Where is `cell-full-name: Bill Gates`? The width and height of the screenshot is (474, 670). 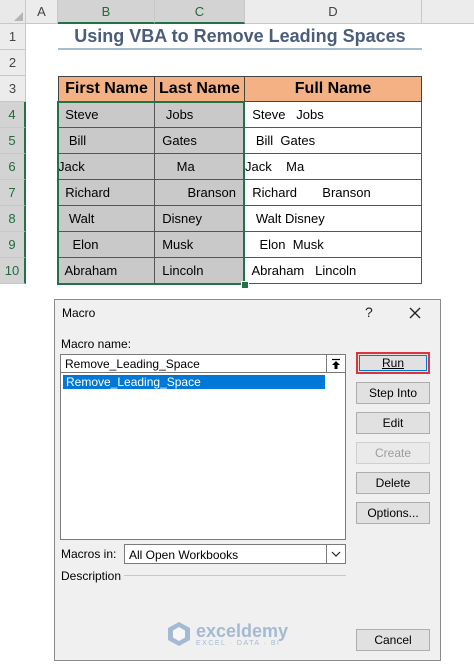 cell-full-name: Bill Gates is located at coordinates (333, 141).